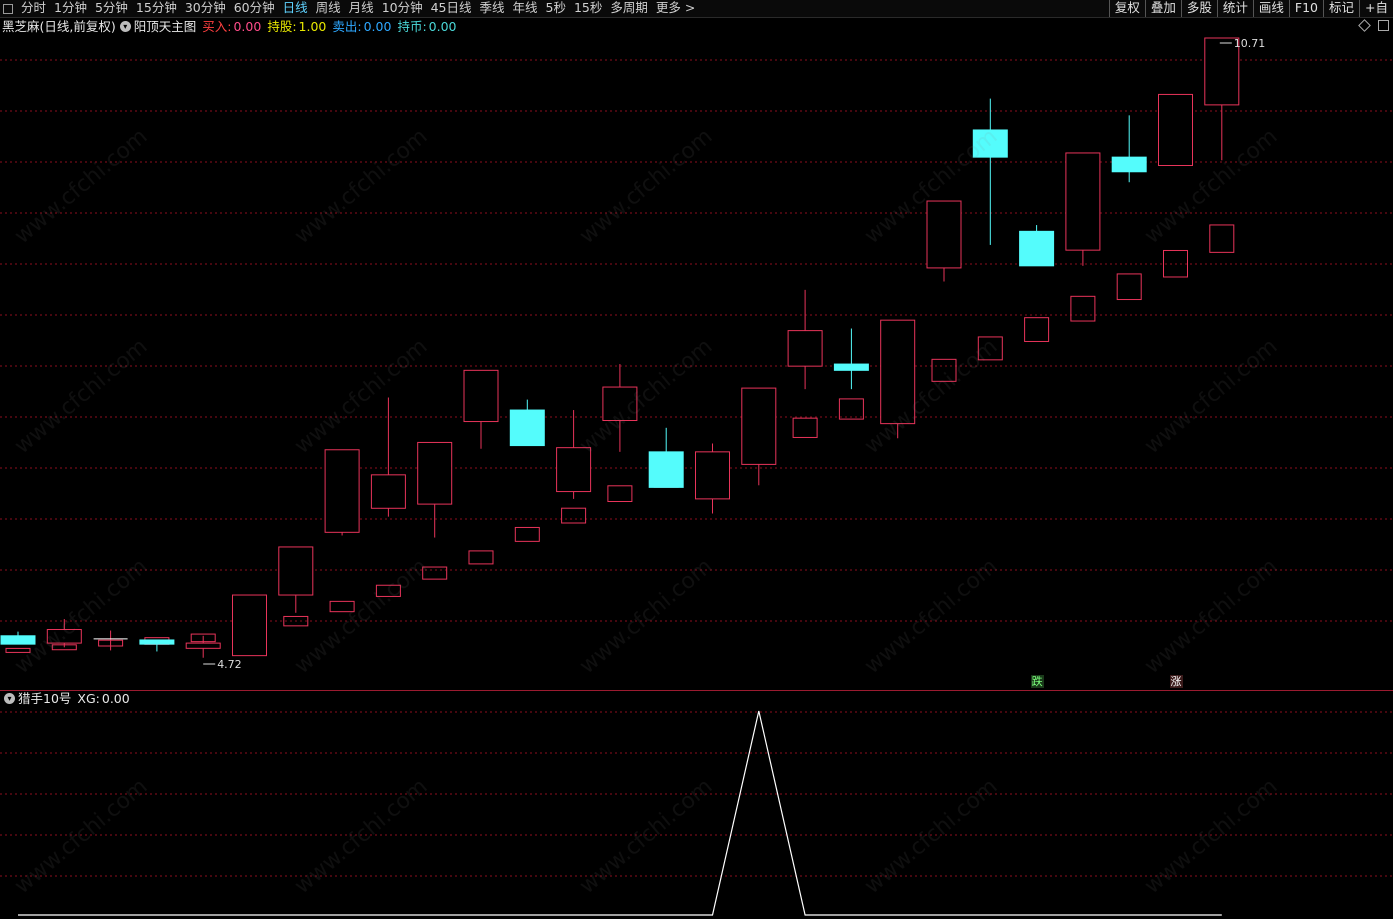  What do you see at coordinates (33, 8) in the screenshot?
I see `period-tab: 分时` at bounding box center [33, 8].